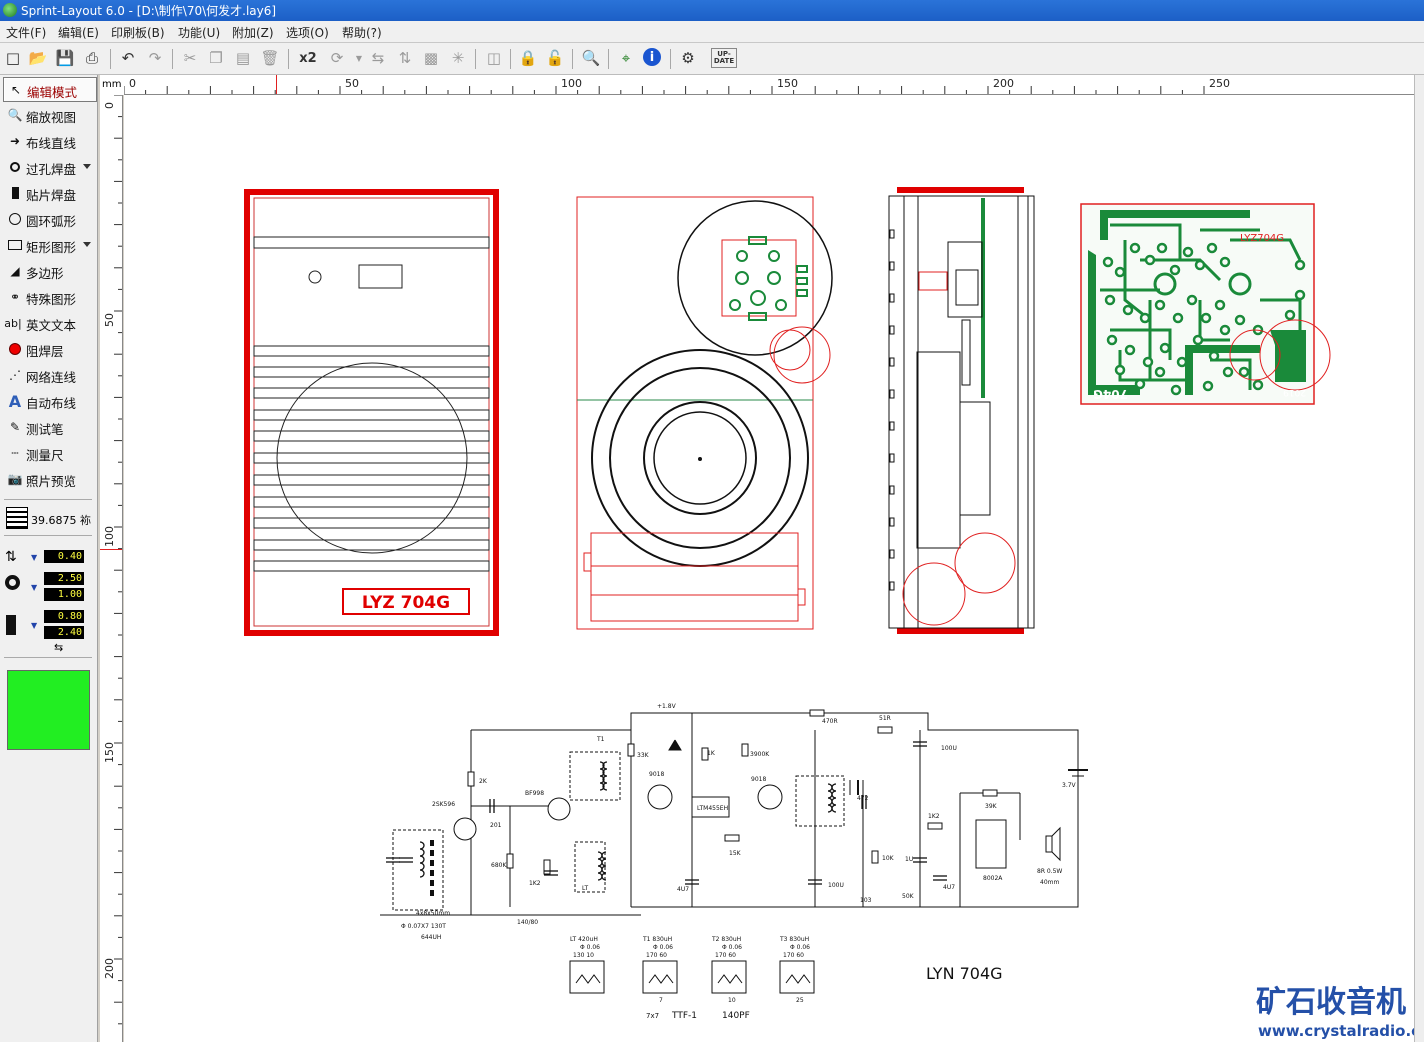 The height and width of the screenshot is (1042, 1424). I want to click on ruler-left: 0 50 100 150 200, so click(111, 568).